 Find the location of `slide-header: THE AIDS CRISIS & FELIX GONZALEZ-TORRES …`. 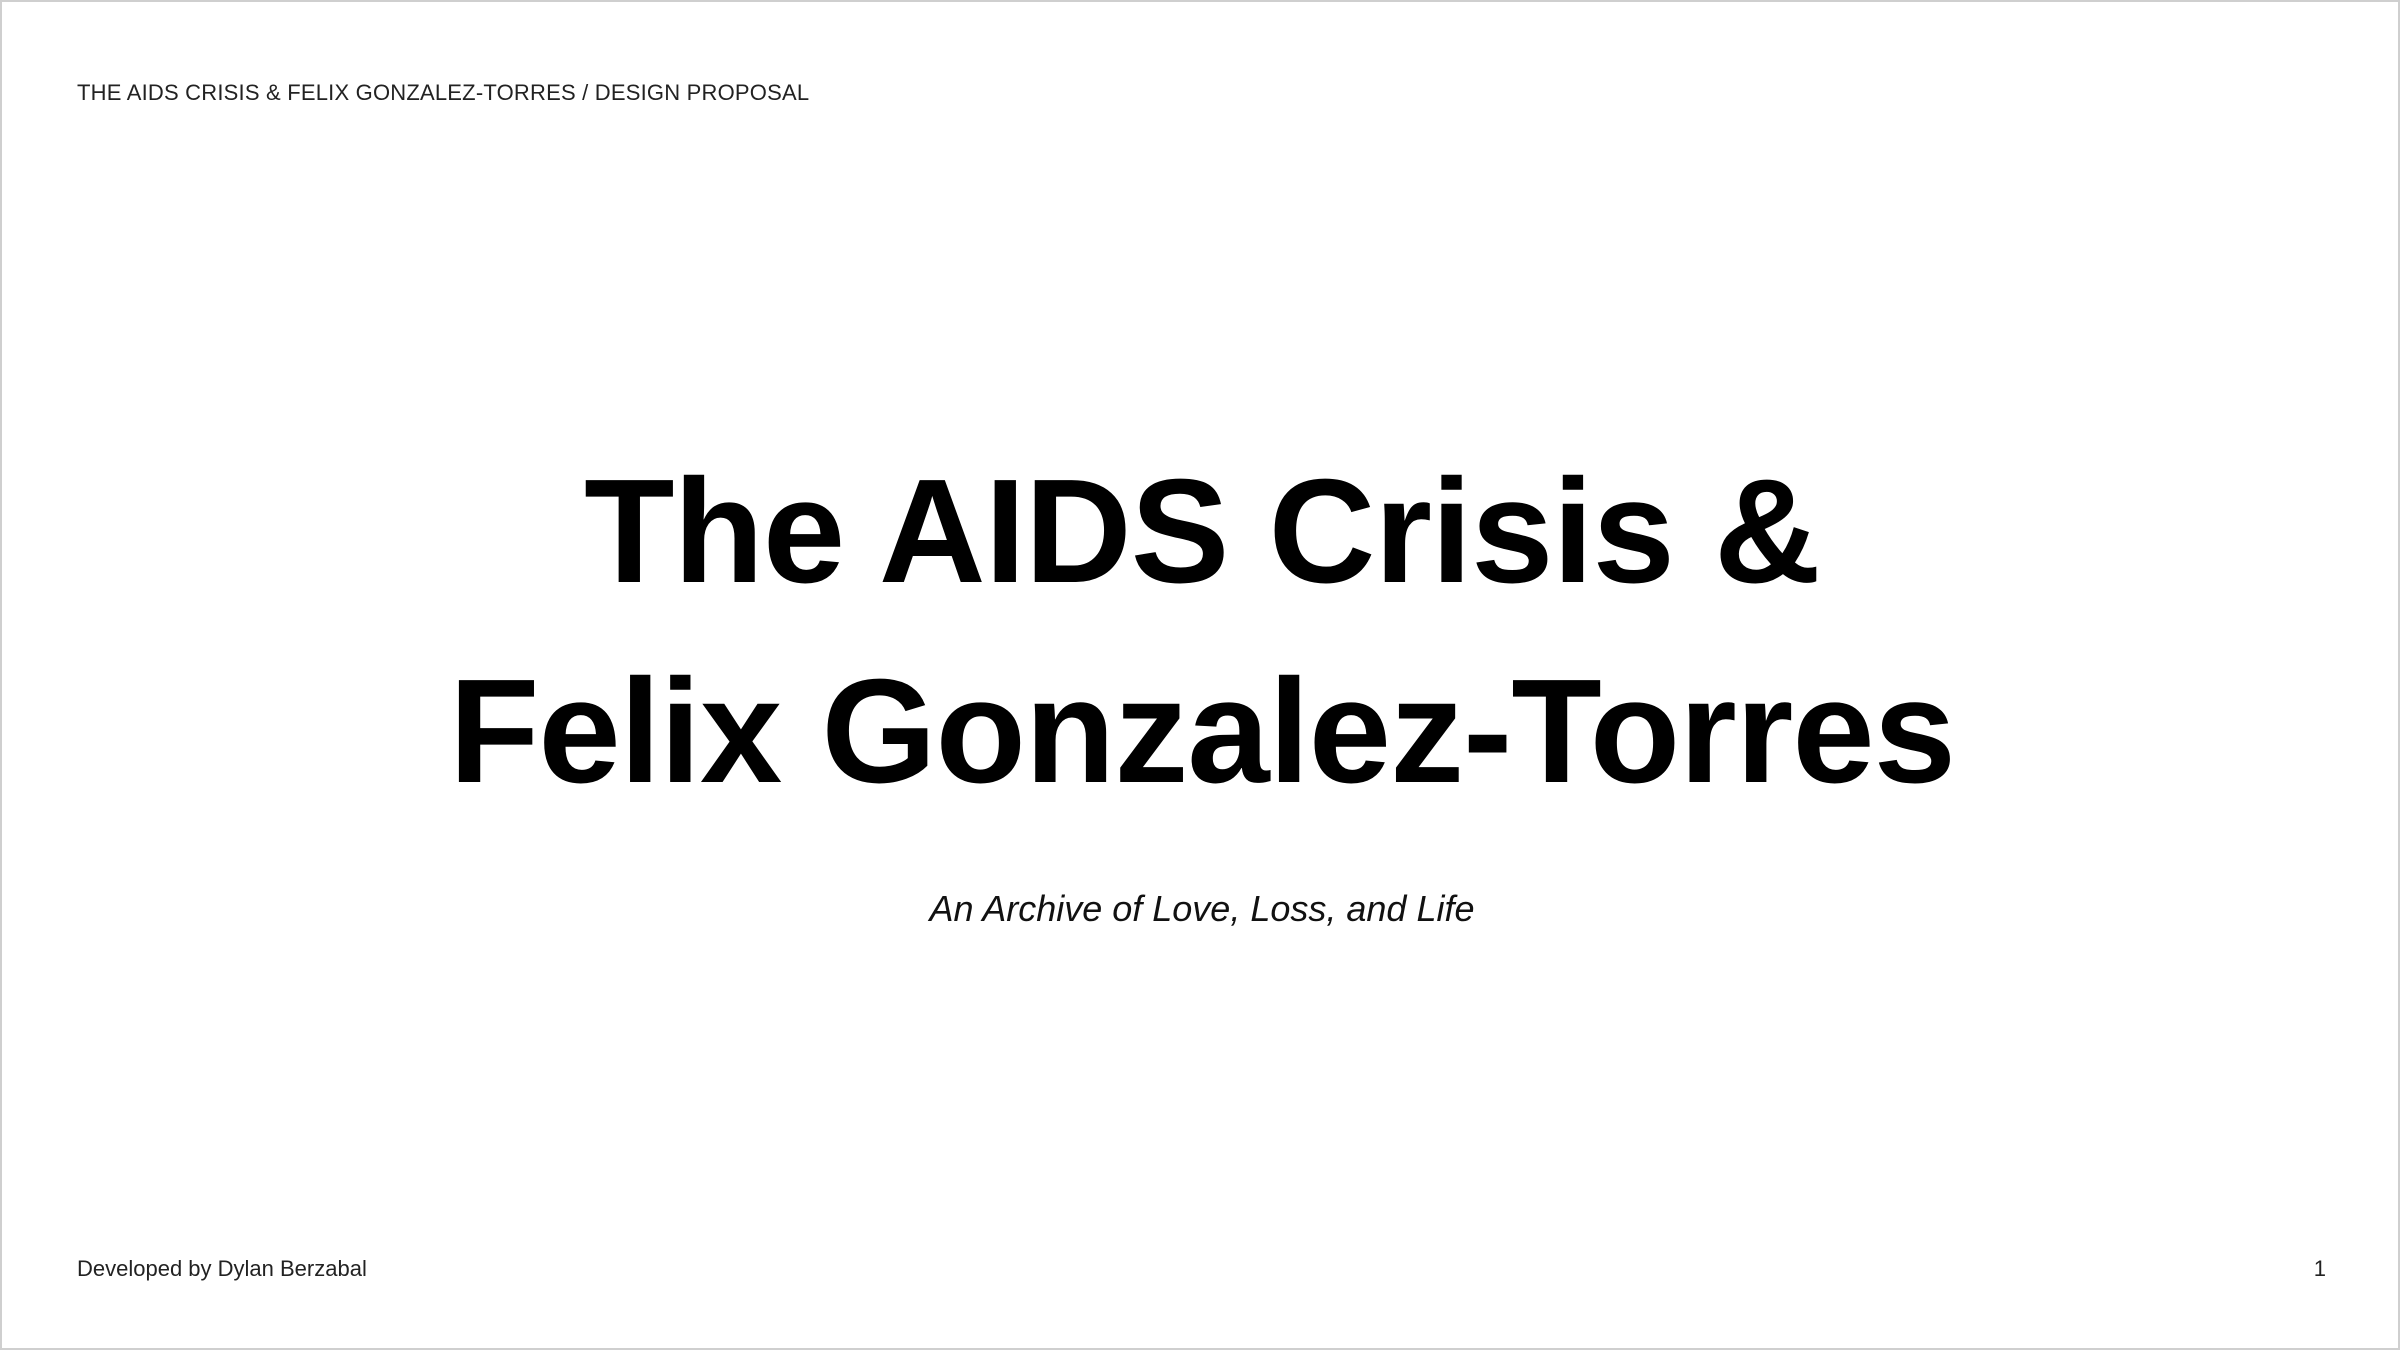

slide-header: THE AIDS CRISIS & FELIX GONZALEZ-TORRES … is located at coordinates (443, 92).